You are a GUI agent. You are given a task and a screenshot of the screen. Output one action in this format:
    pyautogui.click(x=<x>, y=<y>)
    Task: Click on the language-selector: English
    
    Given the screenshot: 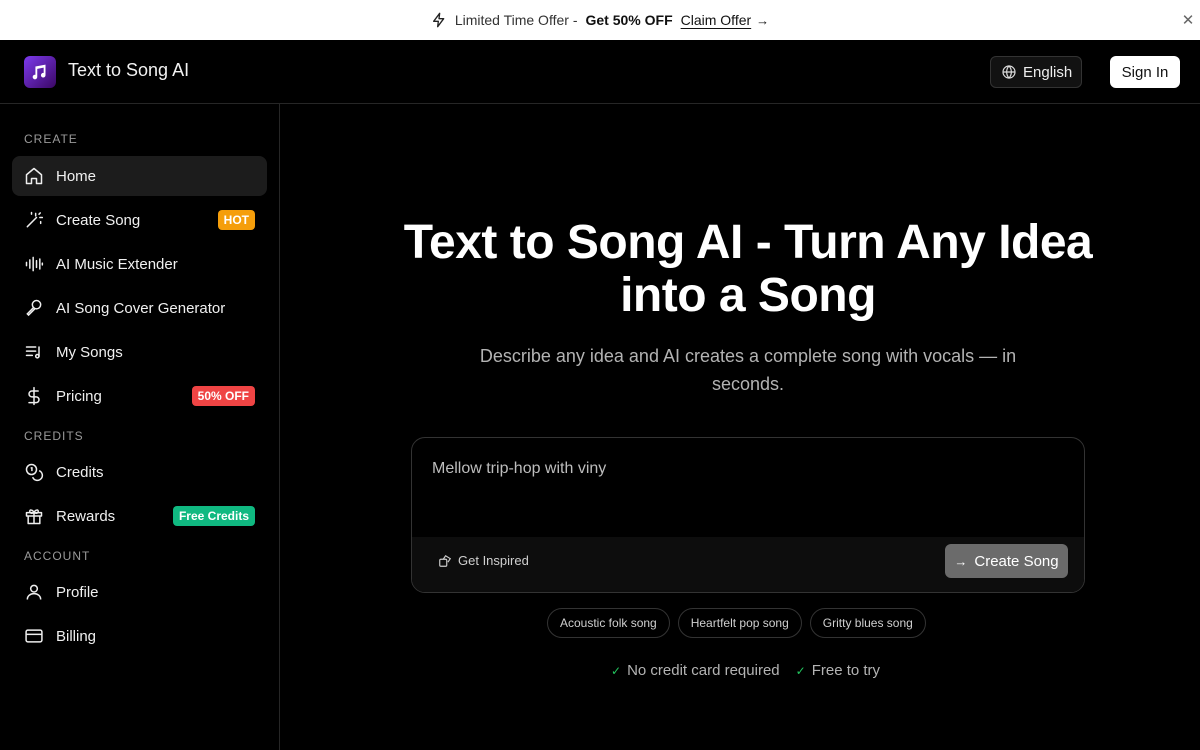 What is the action you would take?
    pyautogui.click(x=1036, y=72)
    